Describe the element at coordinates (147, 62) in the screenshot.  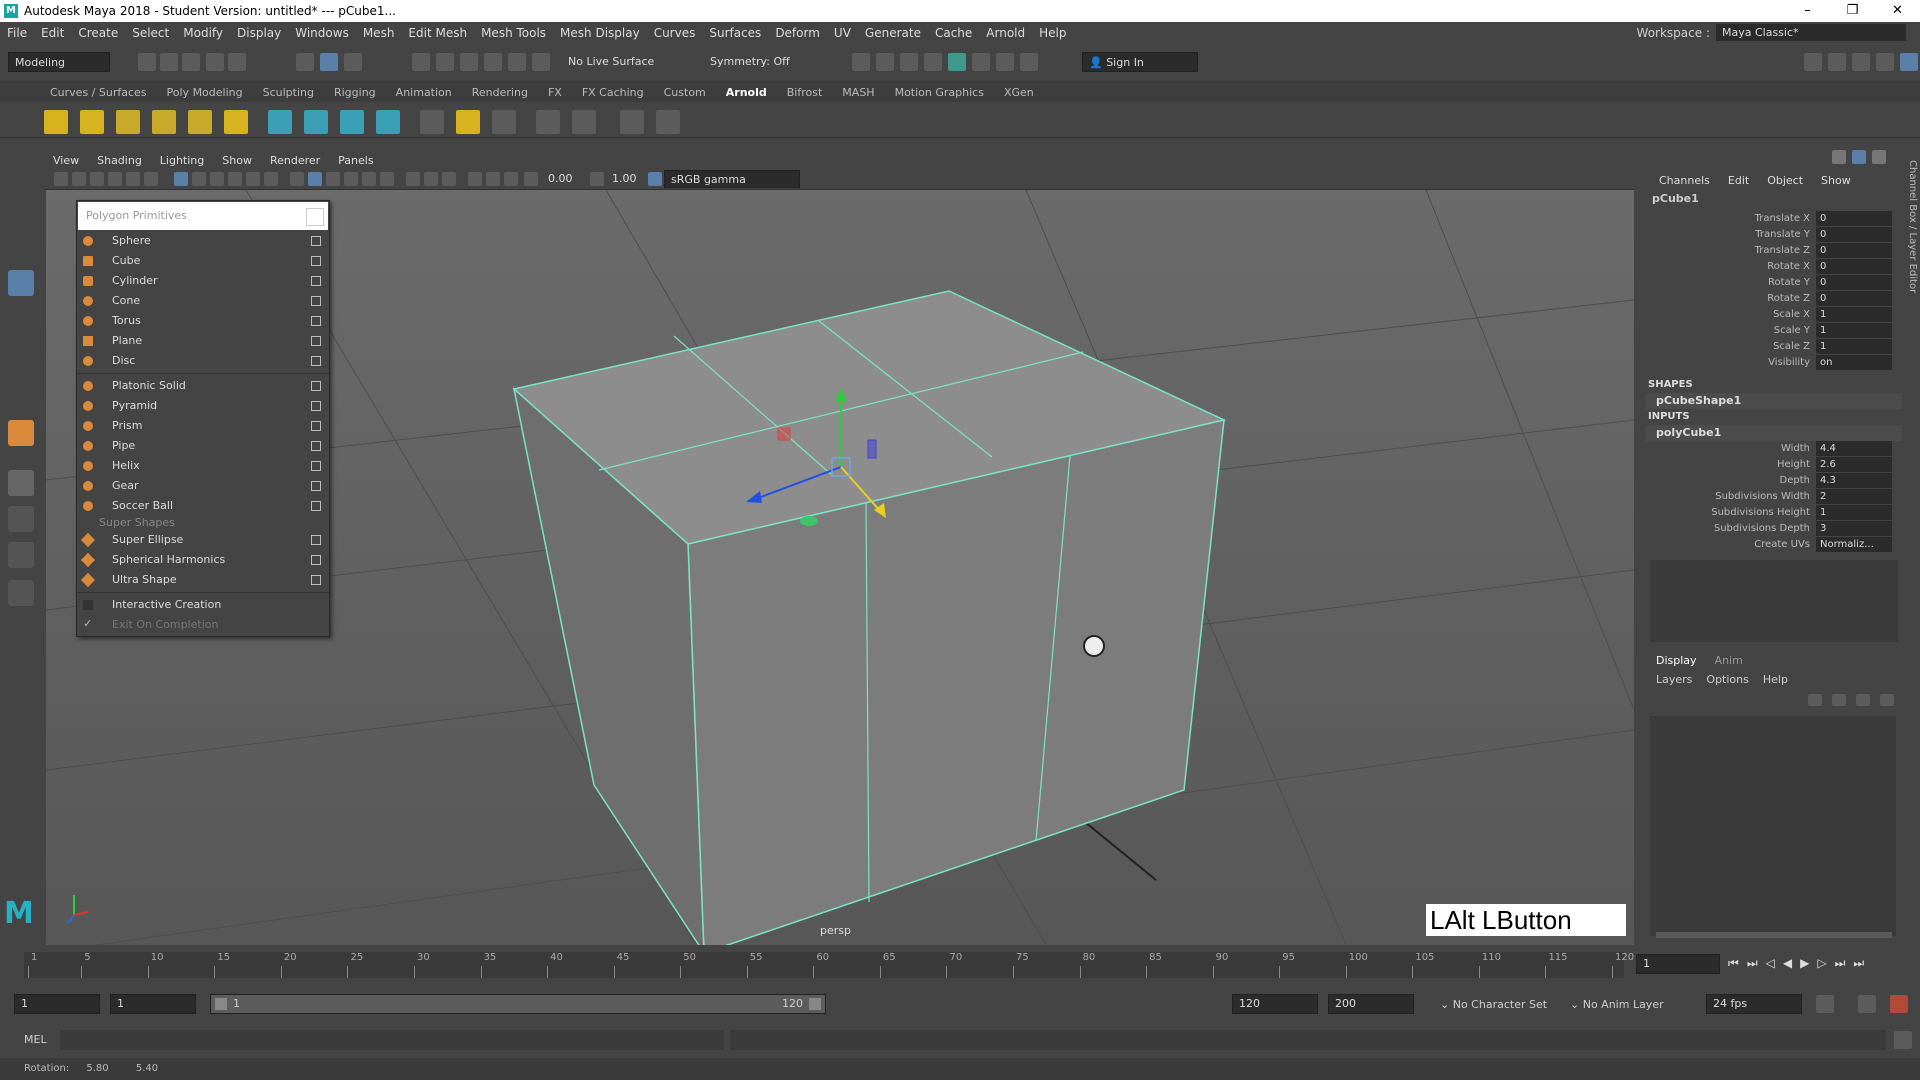
I see `new-scene-icon` at that location.